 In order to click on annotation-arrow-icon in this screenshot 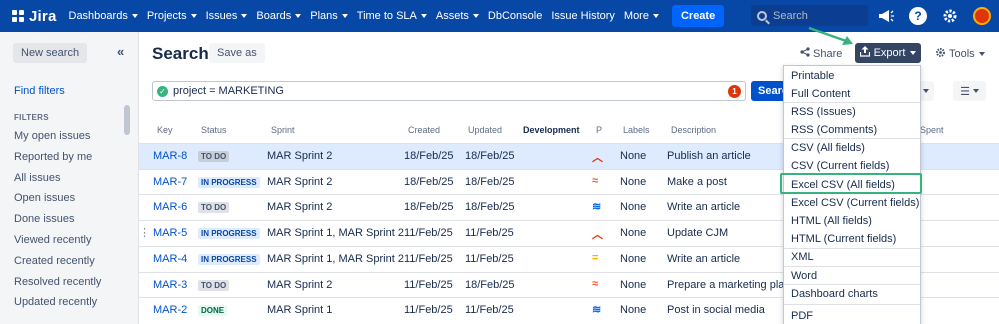, I will do `click(830, 35)`.